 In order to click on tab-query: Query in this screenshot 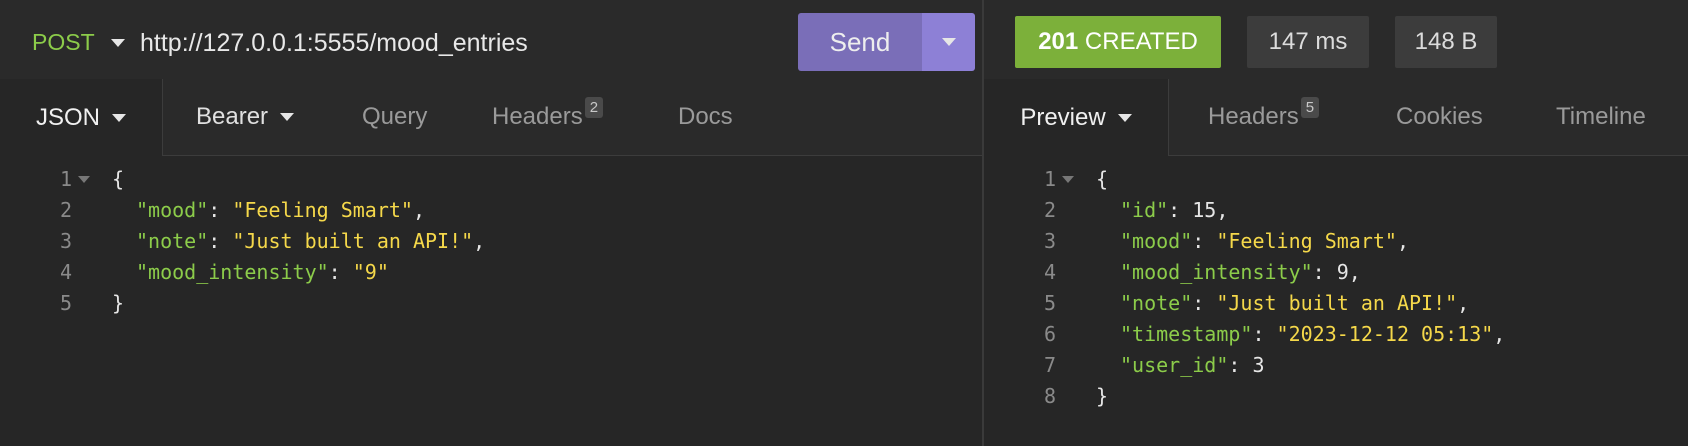, I will do `click(394, 117)`.